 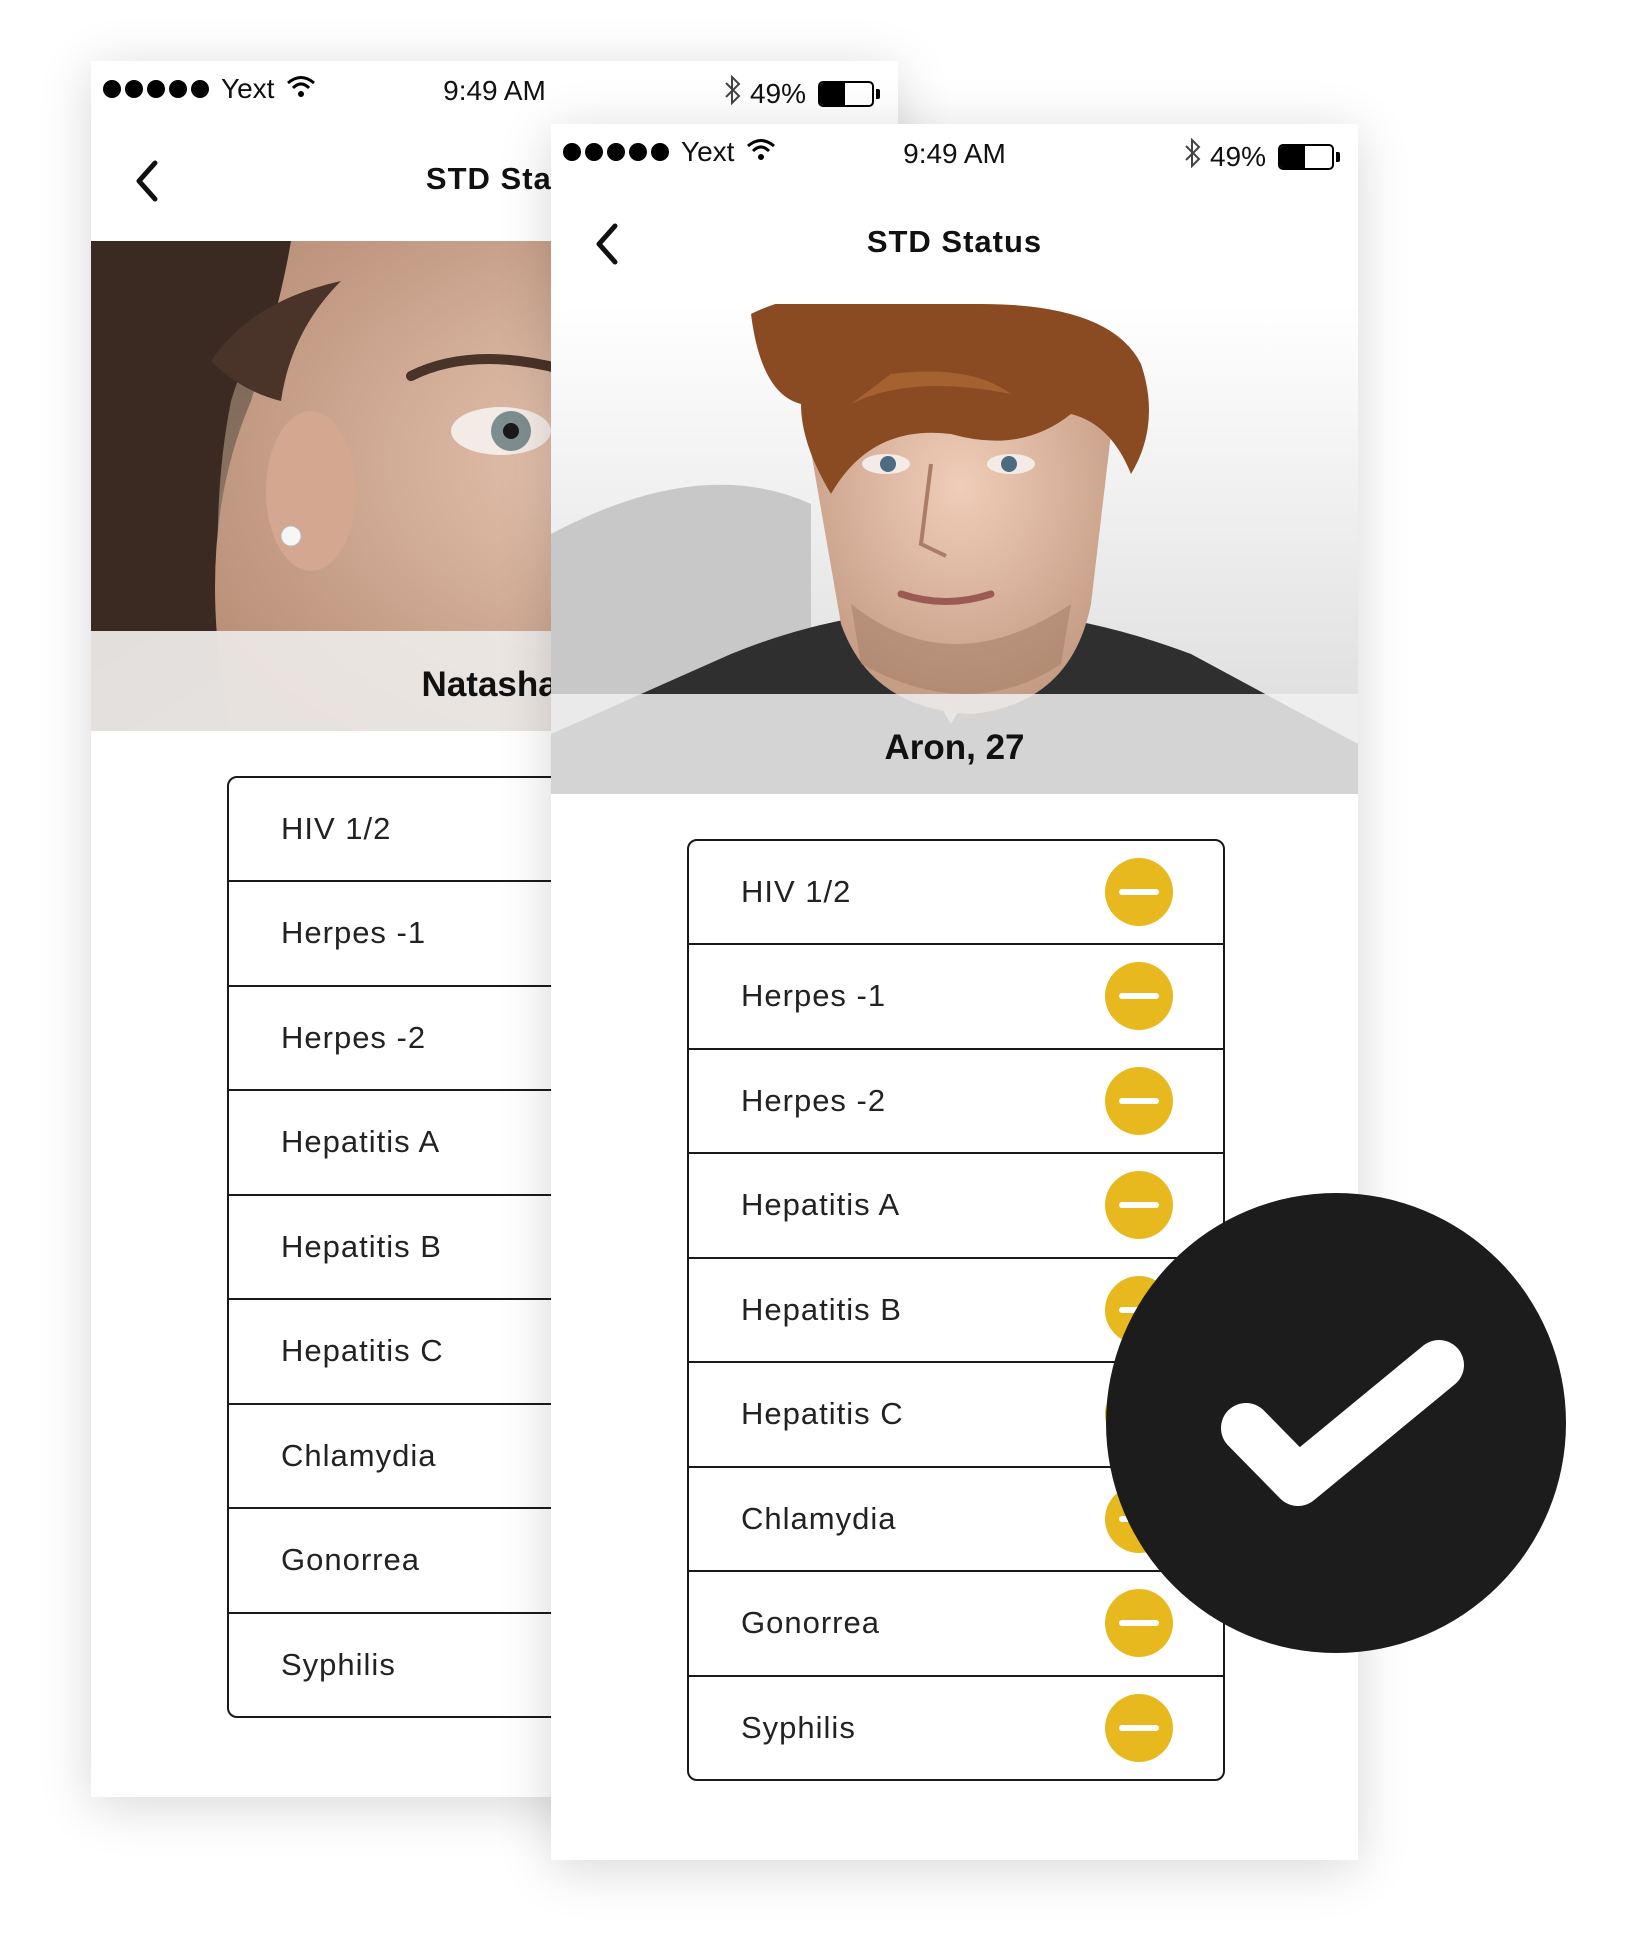 I want to click on nav-bar: STD Status, so click(x=954, y=244).